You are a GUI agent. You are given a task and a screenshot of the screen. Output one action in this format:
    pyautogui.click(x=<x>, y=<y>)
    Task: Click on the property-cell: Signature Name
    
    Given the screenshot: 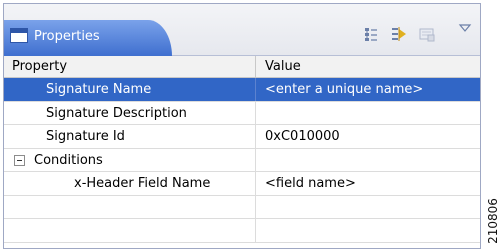 What is the action you would take?
    pyautogui.click(x=130, y=89)
    